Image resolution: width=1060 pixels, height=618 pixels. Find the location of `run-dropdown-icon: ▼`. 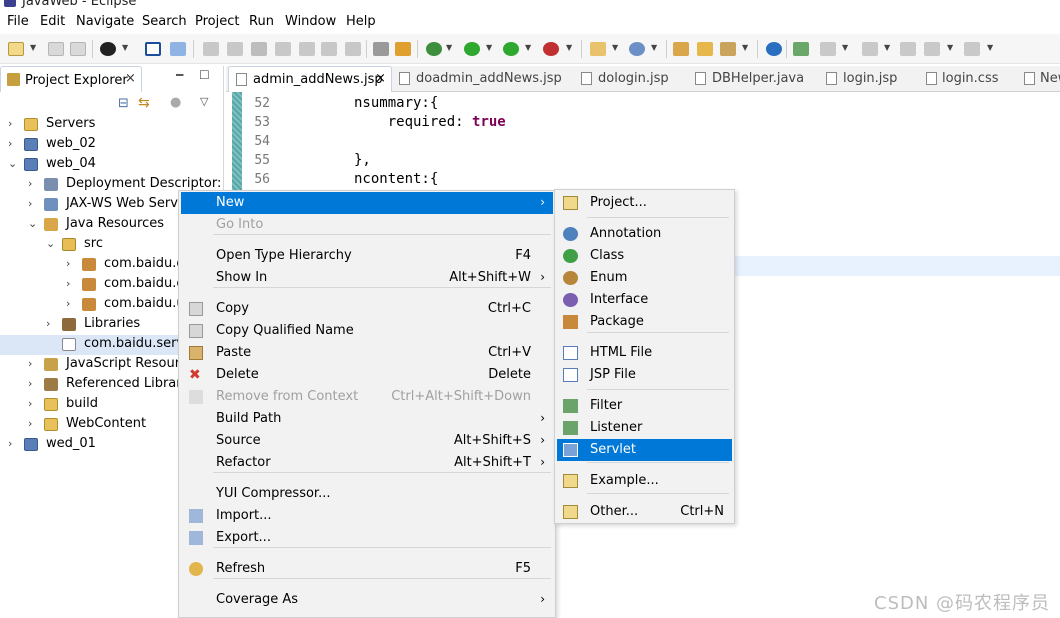

run-dropdown-icon: ▼ is located at coordinates (489, 47).